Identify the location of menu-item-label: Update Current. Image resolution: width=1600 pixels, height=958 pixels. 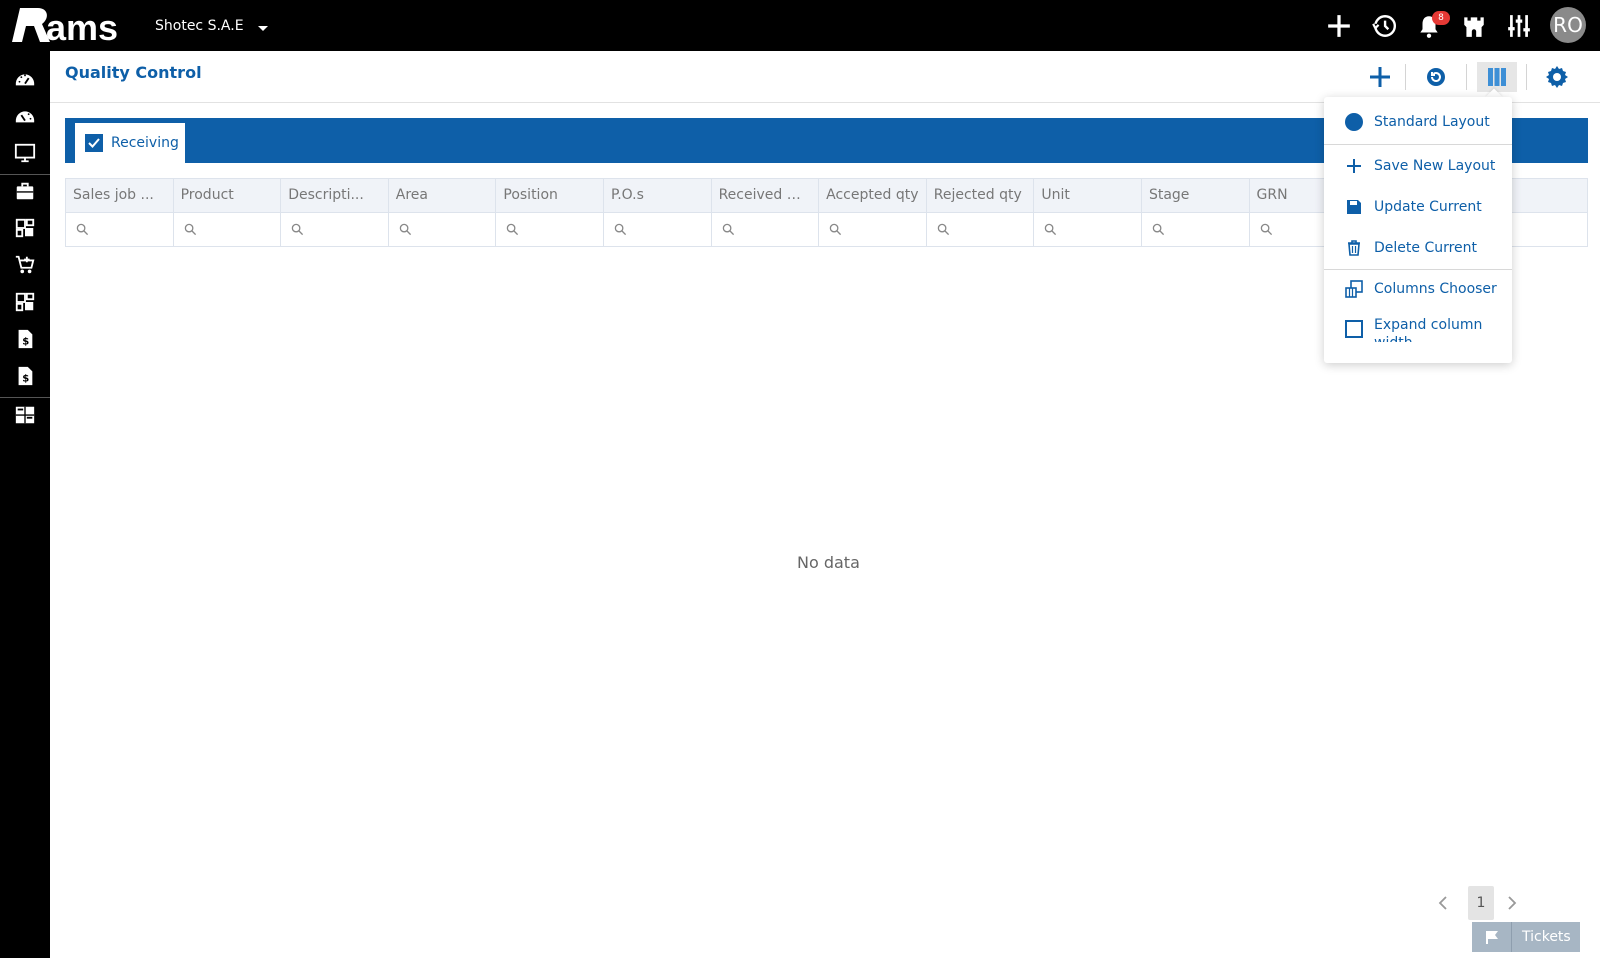
(1428, 207).